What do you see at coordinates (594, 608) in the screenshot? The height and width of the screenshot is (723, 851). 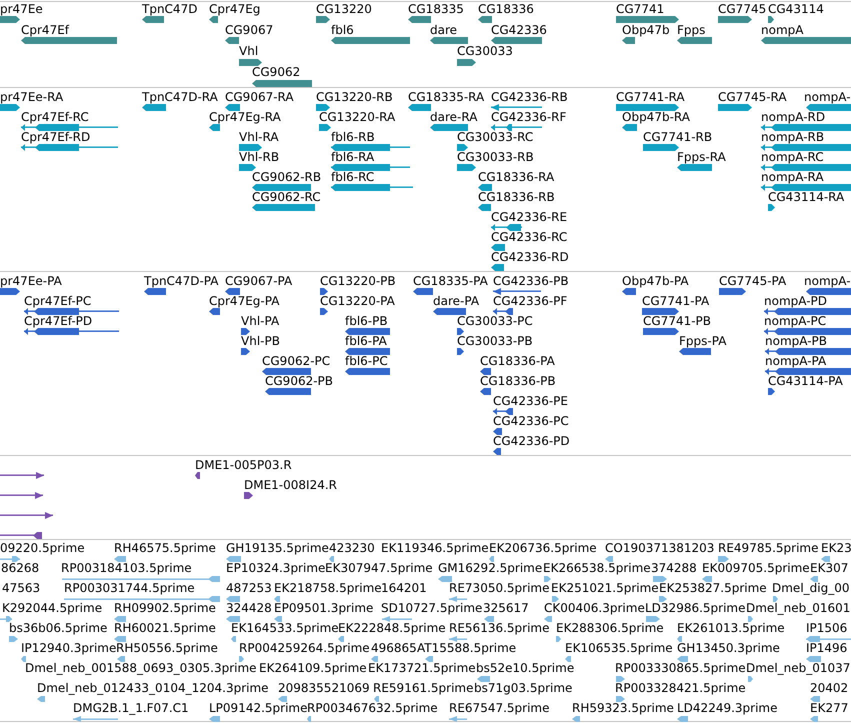 I see `feature-label: CK00406.3prime` at bounding box center [594, 608].